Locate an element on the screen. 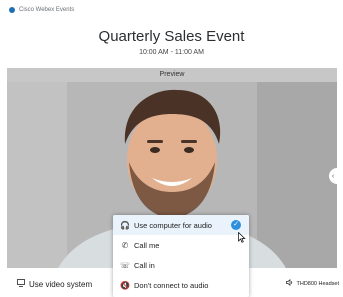 This screenshot has height=297, width=343. phone-incoming-icon: ☏ is located at coordinates (124, 265).